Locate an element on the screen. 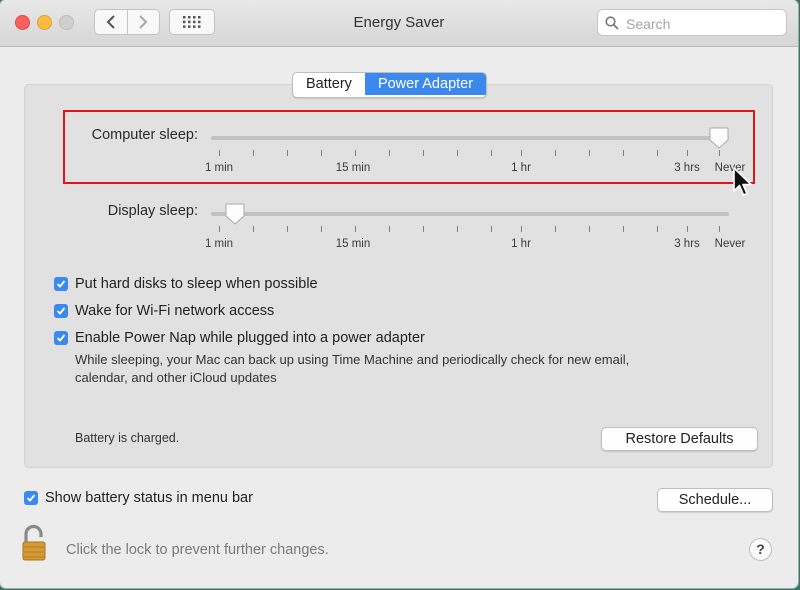 The height and width of the screenshot is (590, 800). wifi-option: Wake for Wi-Fi network access is located at coordinates (164, 311).